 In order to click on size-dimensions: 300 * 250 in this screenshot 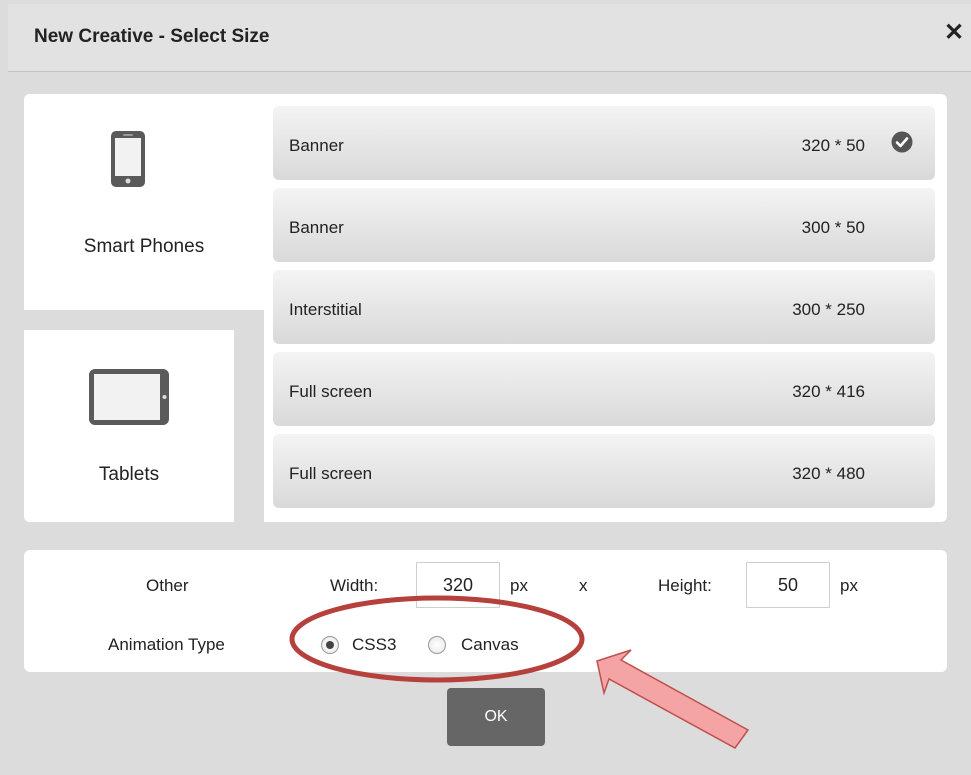, I will do `click(828, 309)`.